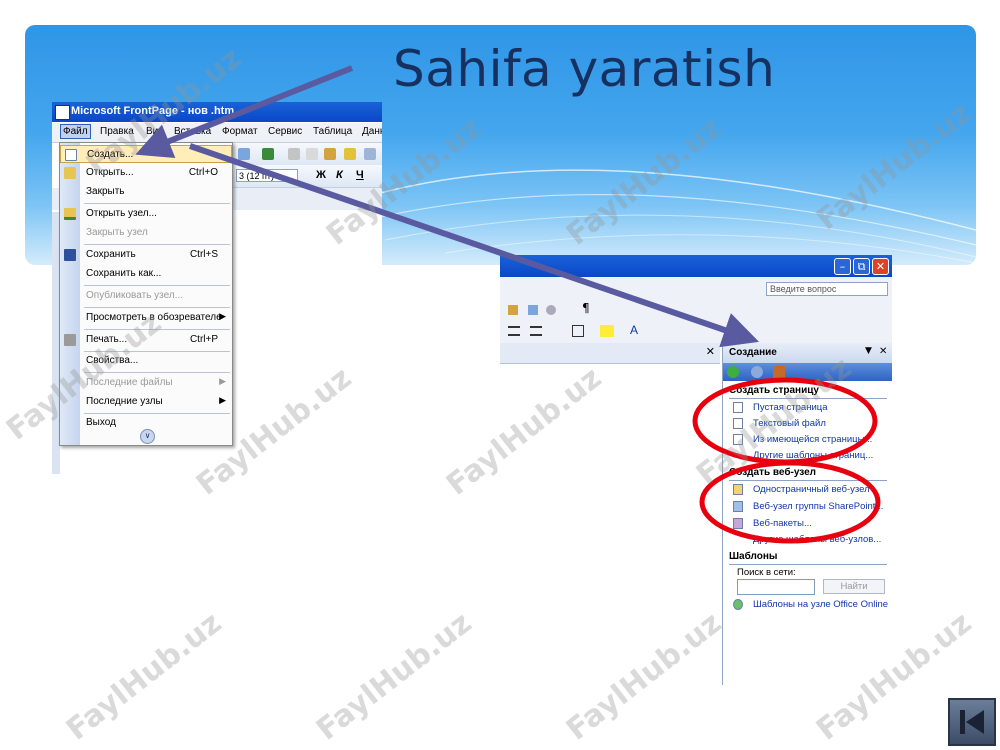 This screenshot has height=750, width=1000. What do you see at coordinates (790, 502) in the screenshot?
I see `highlight-circle-create-site` at bounding box center [790, 502].